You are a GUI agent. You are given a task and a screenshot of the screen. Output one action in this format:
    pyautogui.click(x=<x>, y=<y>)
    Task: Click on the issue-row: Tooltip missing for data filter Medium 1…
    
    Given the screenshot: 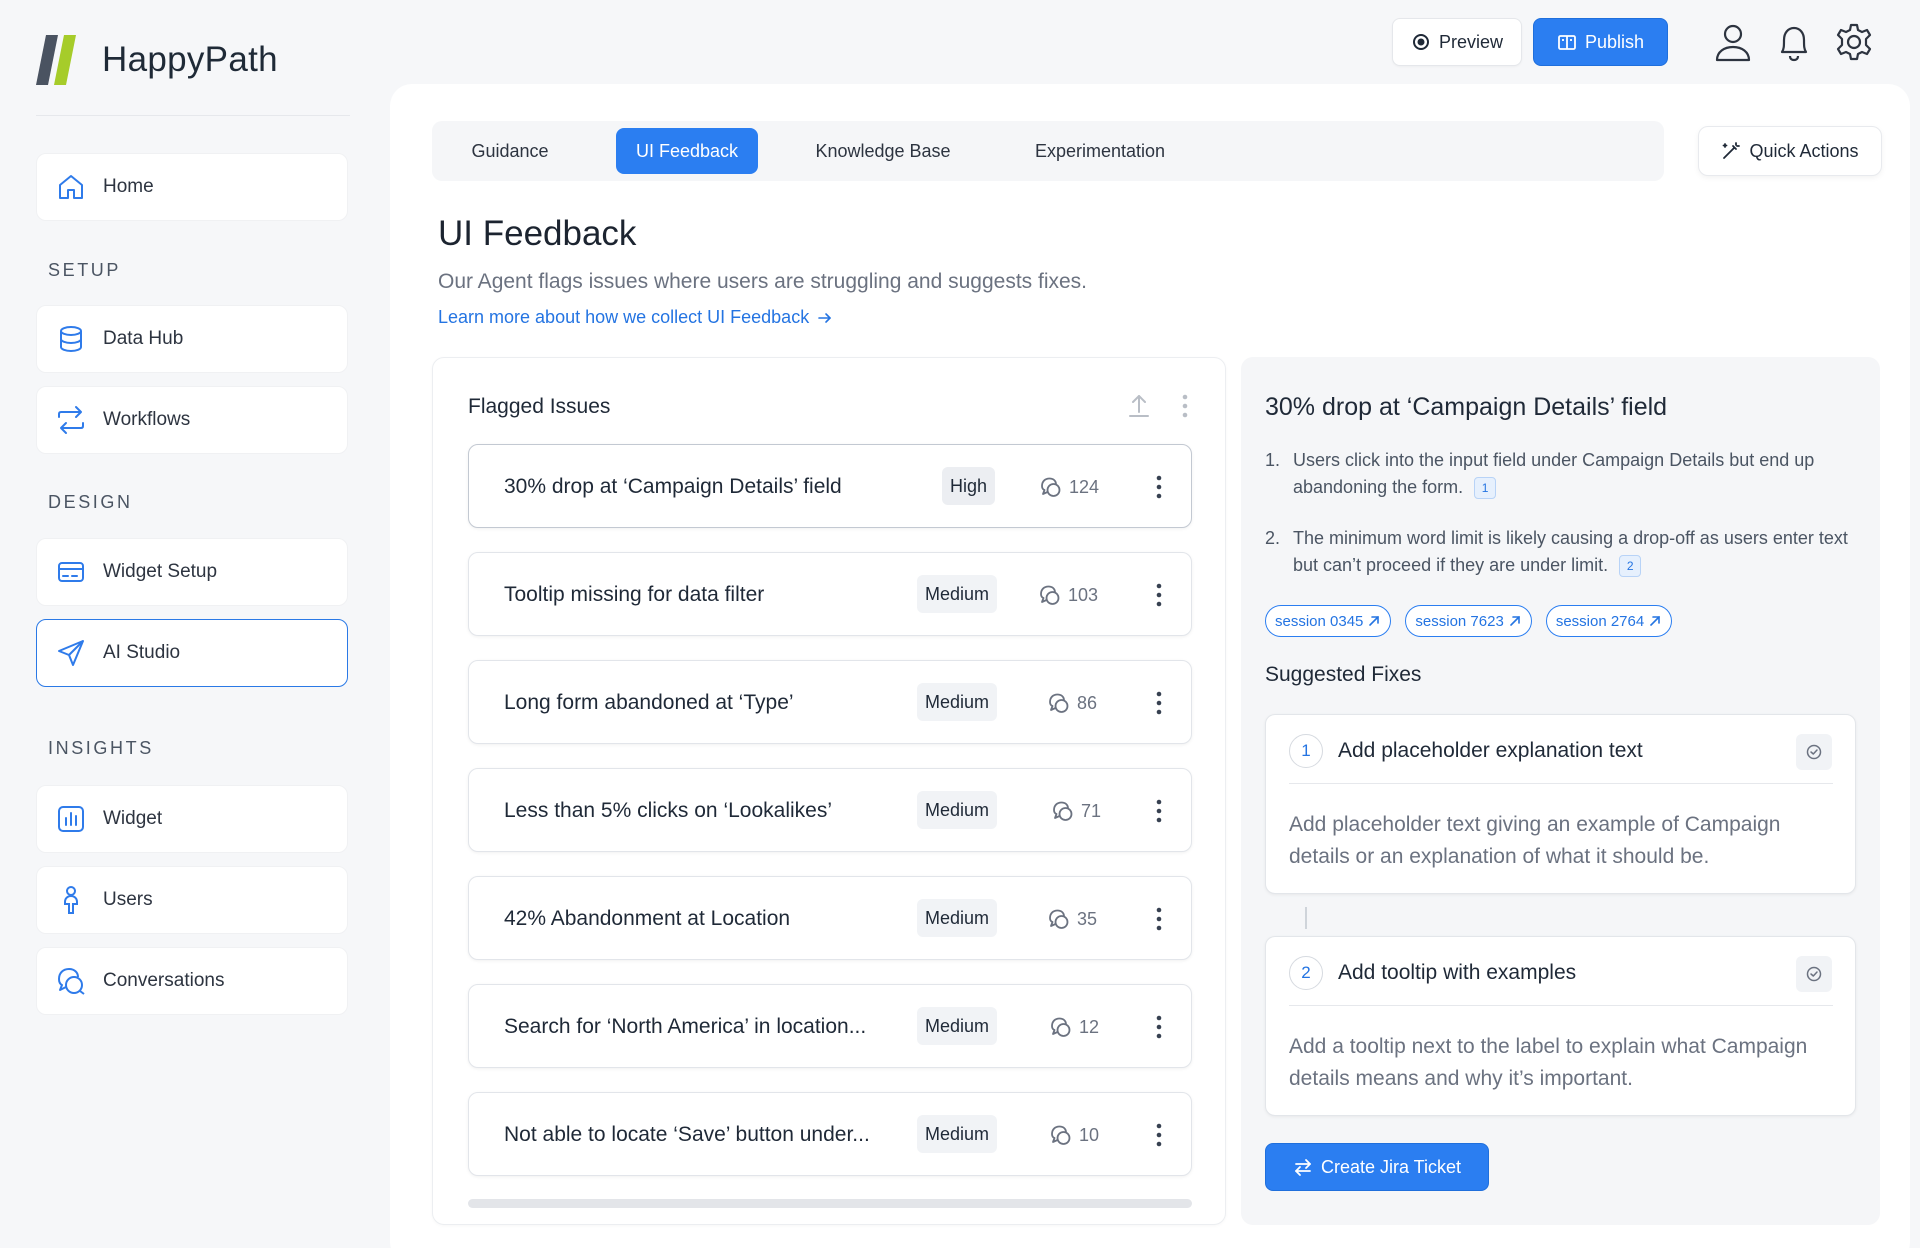 What is the action you would take?
    pyautogui.click(x=830, y=594)
    